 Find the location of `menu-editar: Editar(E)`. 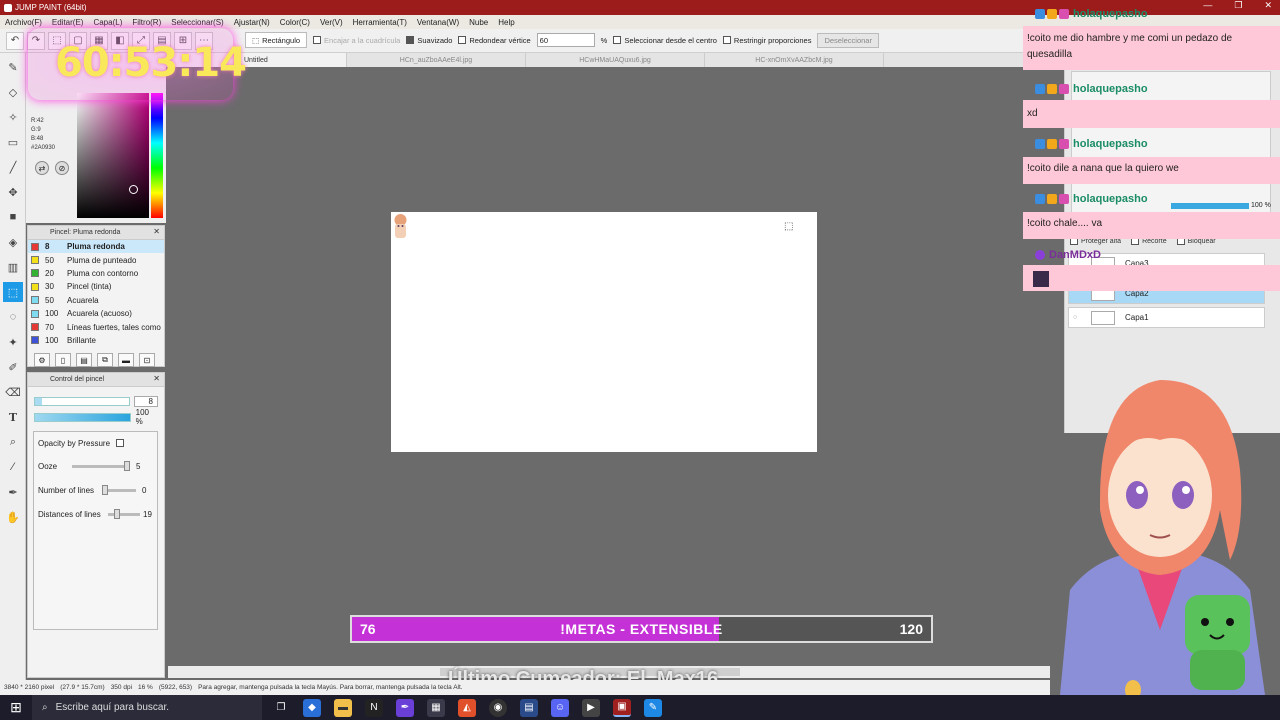

menu-editar: Editar(E) is located at coordinates (68, 22).